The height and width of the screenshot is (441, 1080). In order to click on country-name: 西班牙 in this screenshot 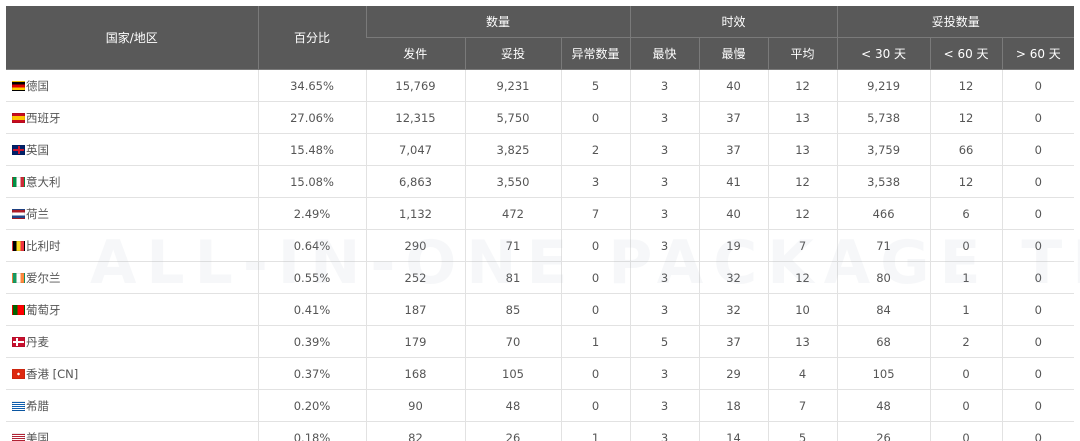, I will do `click(43, 117)`.